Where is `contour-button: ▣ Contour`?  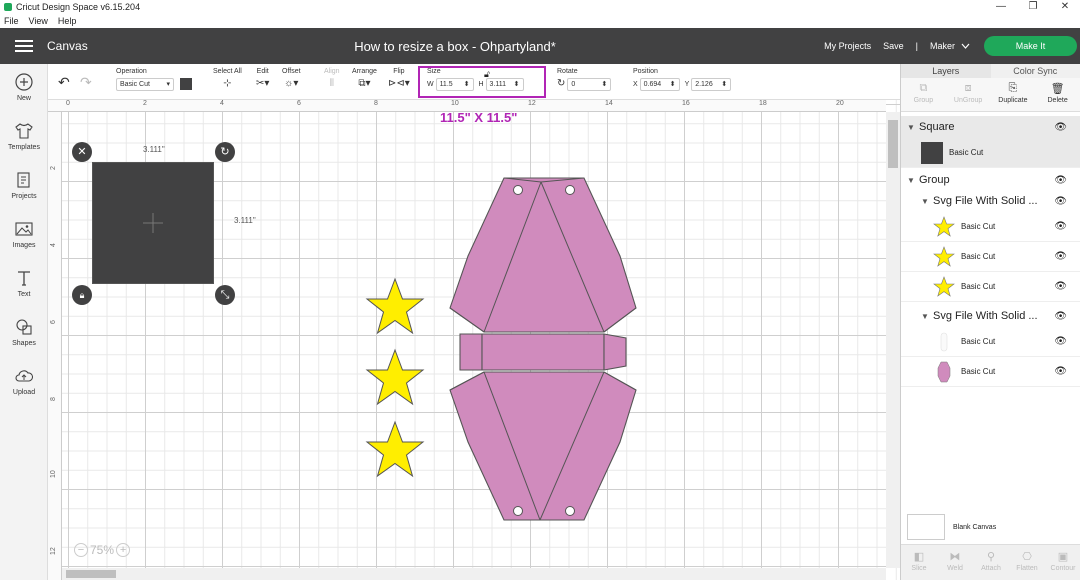
contour-button: ▣ Contour is located at coordinates (1062, 562).